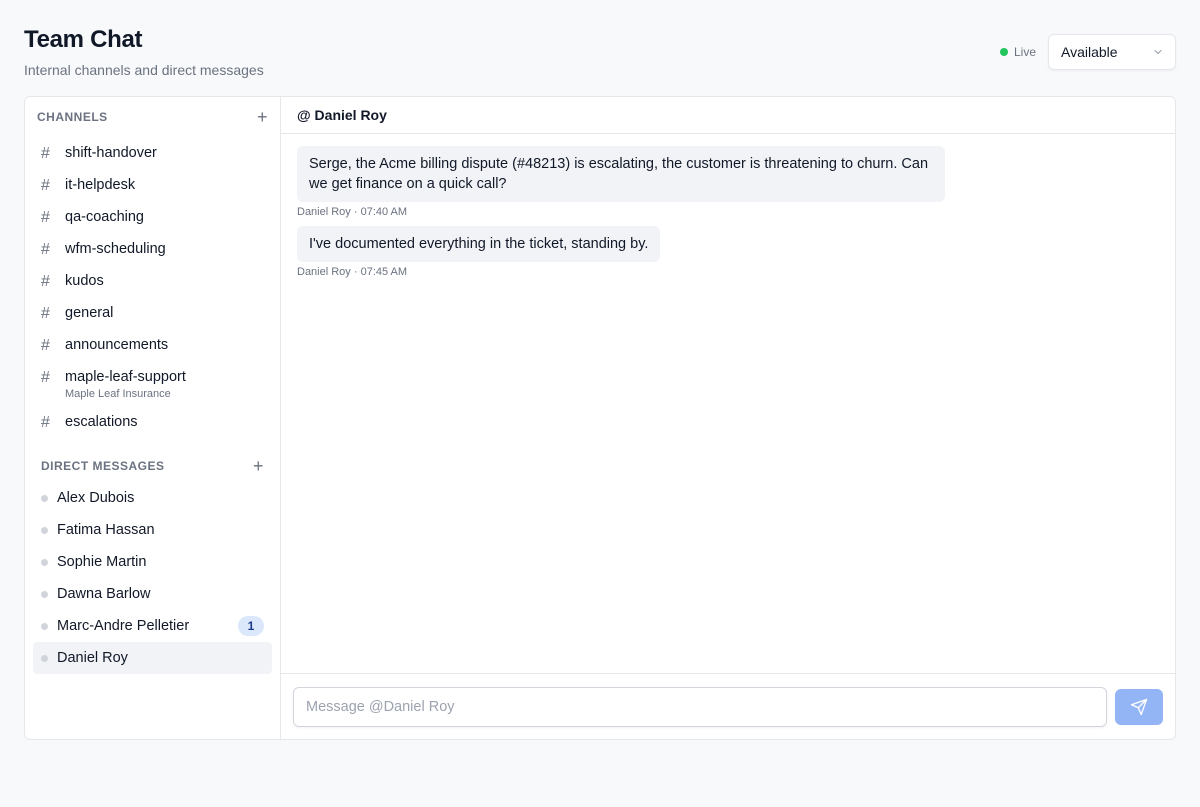 The image size is (1200, 807). Describe the element at coordinates (262, 117) in the screenshot. I see `add-channel-icon: +` at that location.